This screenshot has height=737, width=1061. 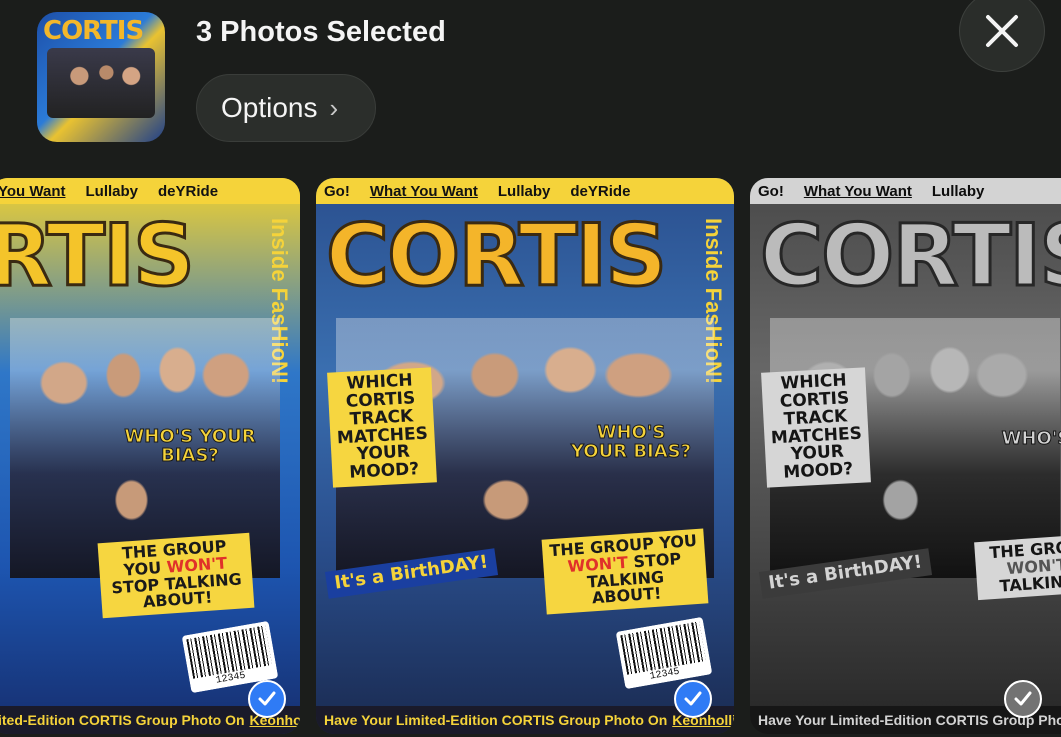 What do you see at coordinates (1031, 438) in the screenshot?
I see `bias-sticker: WHO'S` at bounding box center [1031, 438].